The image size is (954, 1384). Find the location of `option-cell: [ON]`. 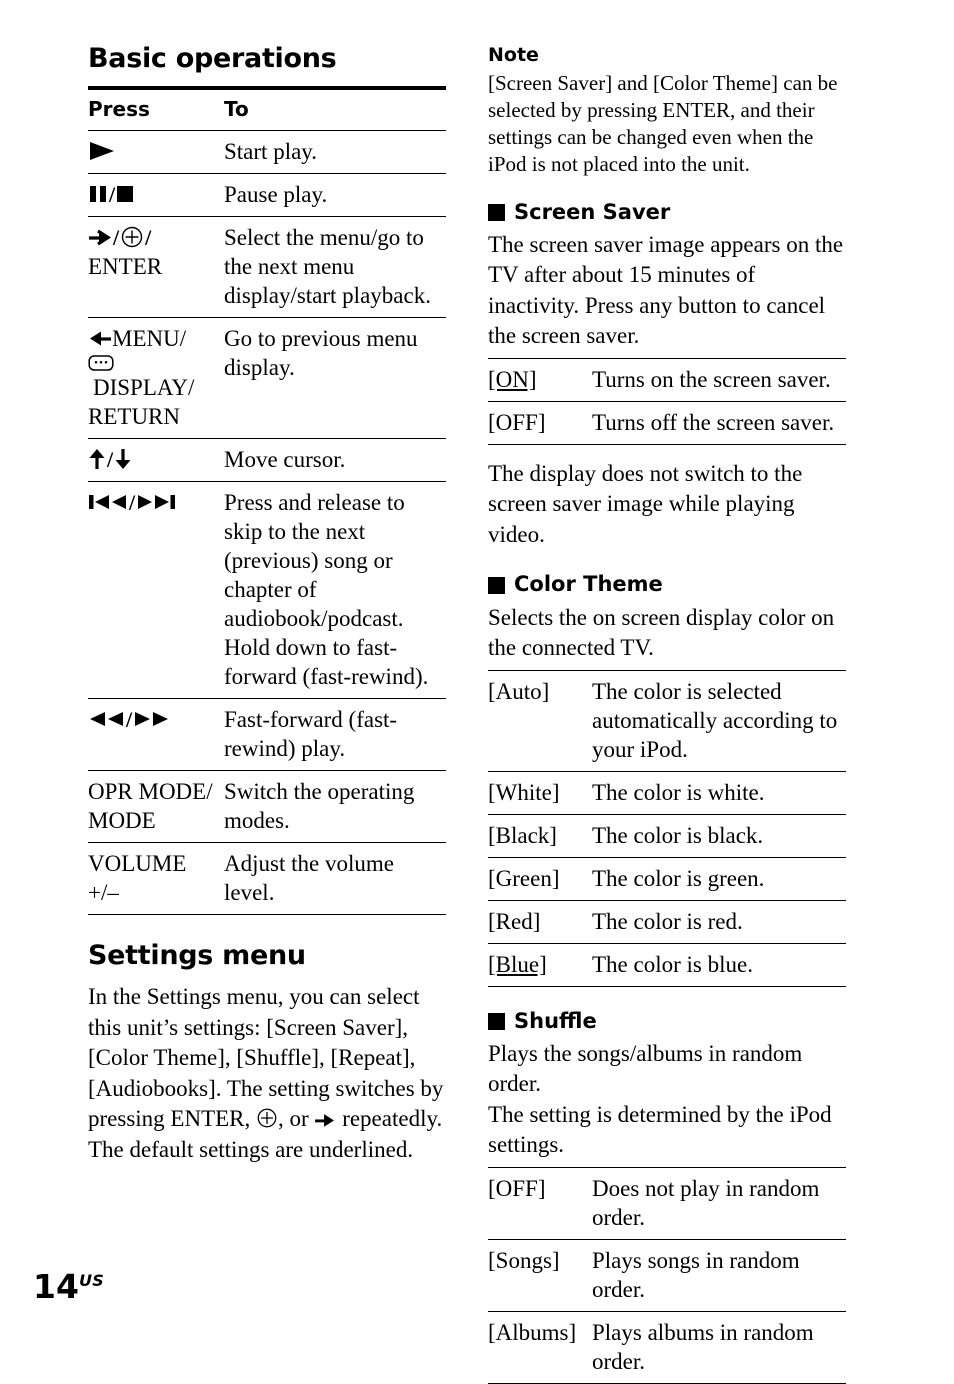

option-cell: [ON] is located at coordinates (540, 379).